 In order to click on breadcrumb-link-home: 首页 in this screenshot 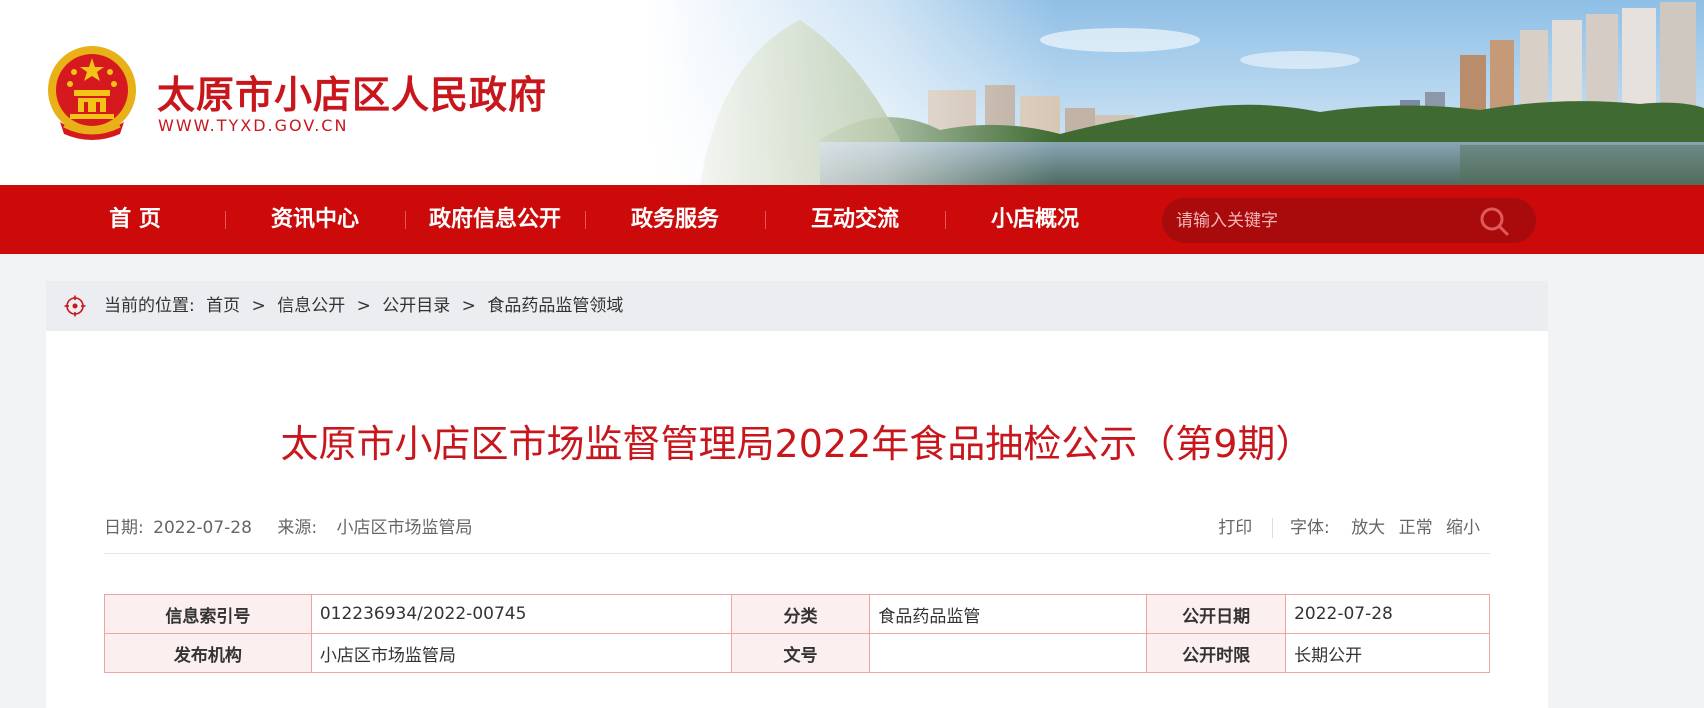, I will do `click(223, 306)`.